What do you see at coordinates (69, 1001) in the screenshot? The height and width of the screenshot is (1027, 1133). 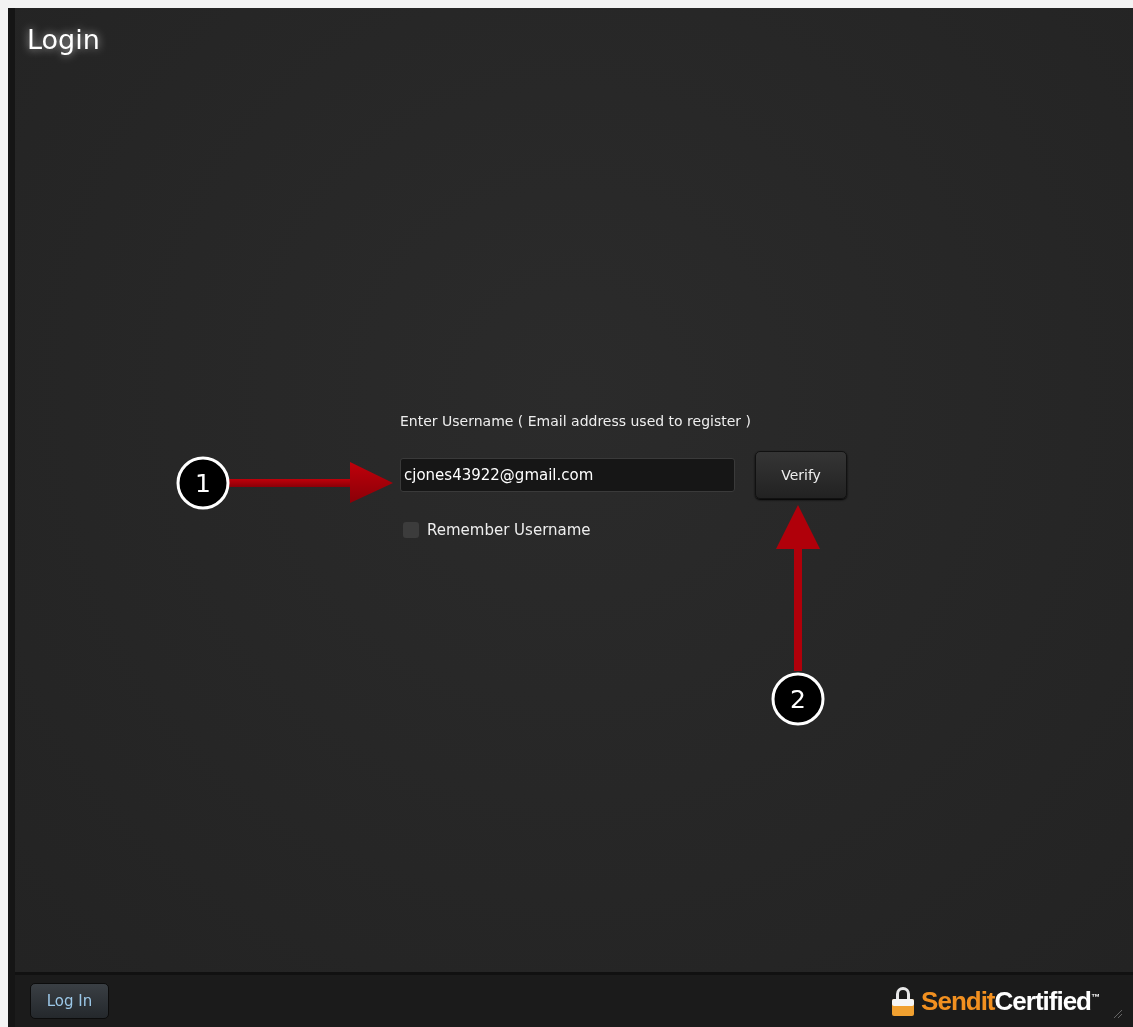 I see `login-button: Log In` at bounding box center [69, 1001].